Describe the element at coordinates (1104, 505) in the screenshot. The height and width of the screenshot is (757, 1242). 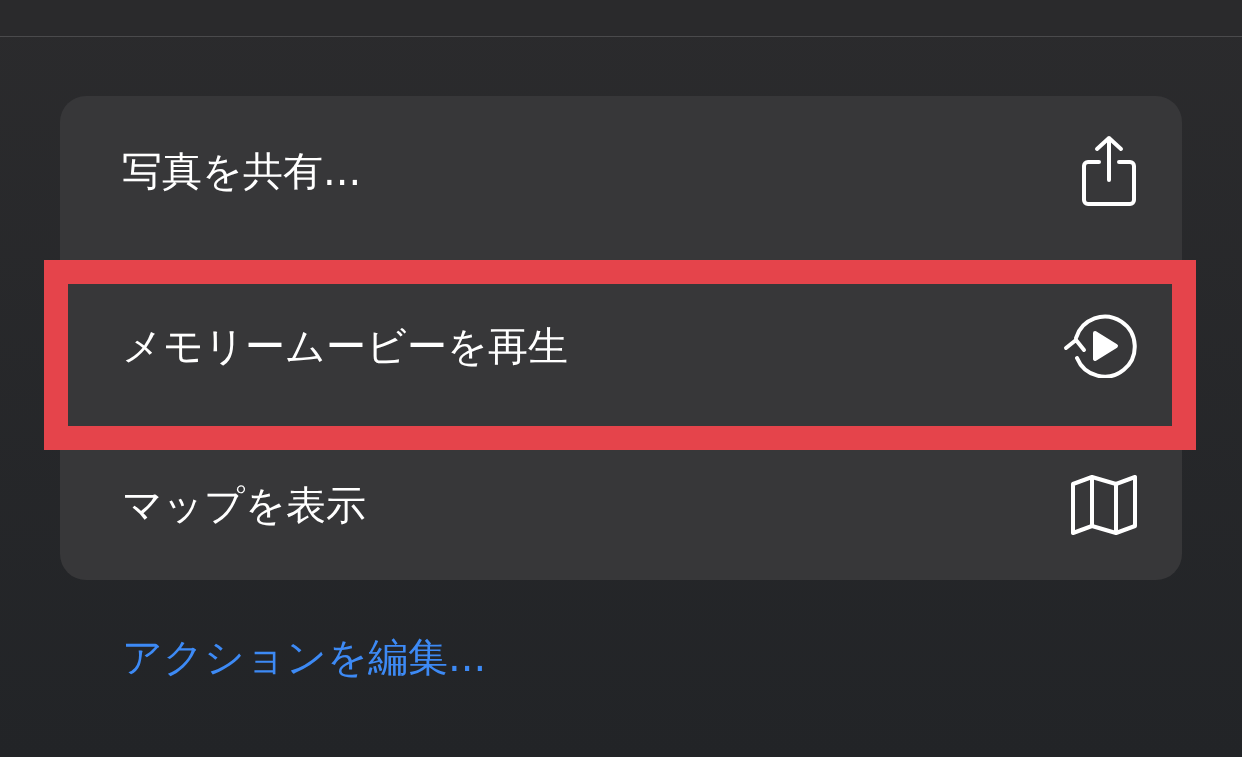
I see `map-icon` at that location.